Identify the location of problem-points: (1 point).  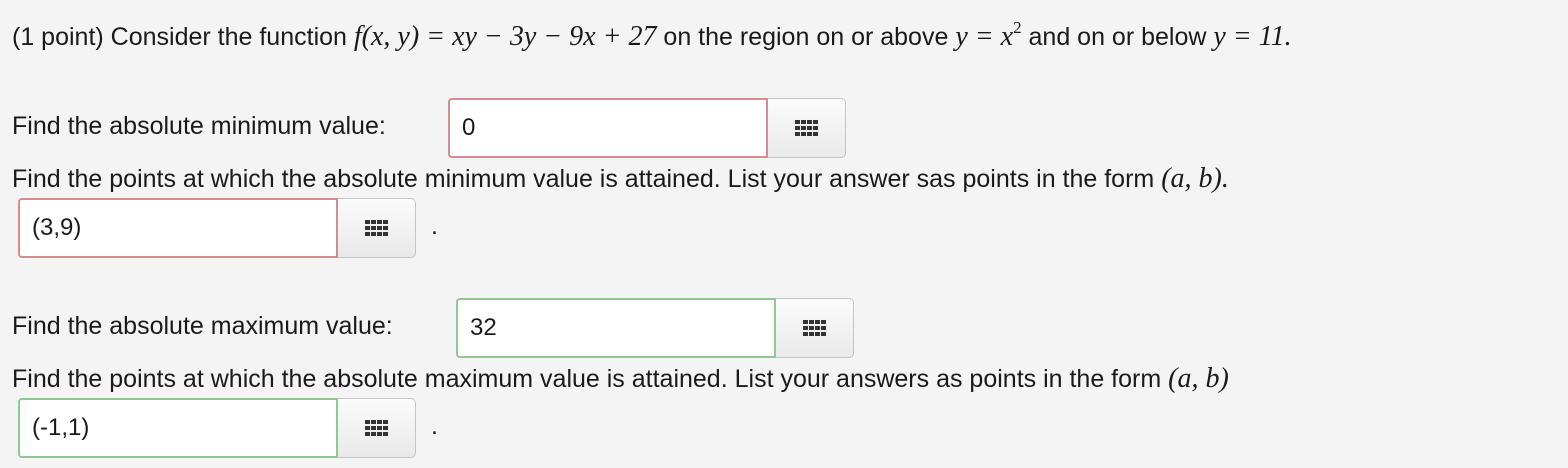
(58, 37).